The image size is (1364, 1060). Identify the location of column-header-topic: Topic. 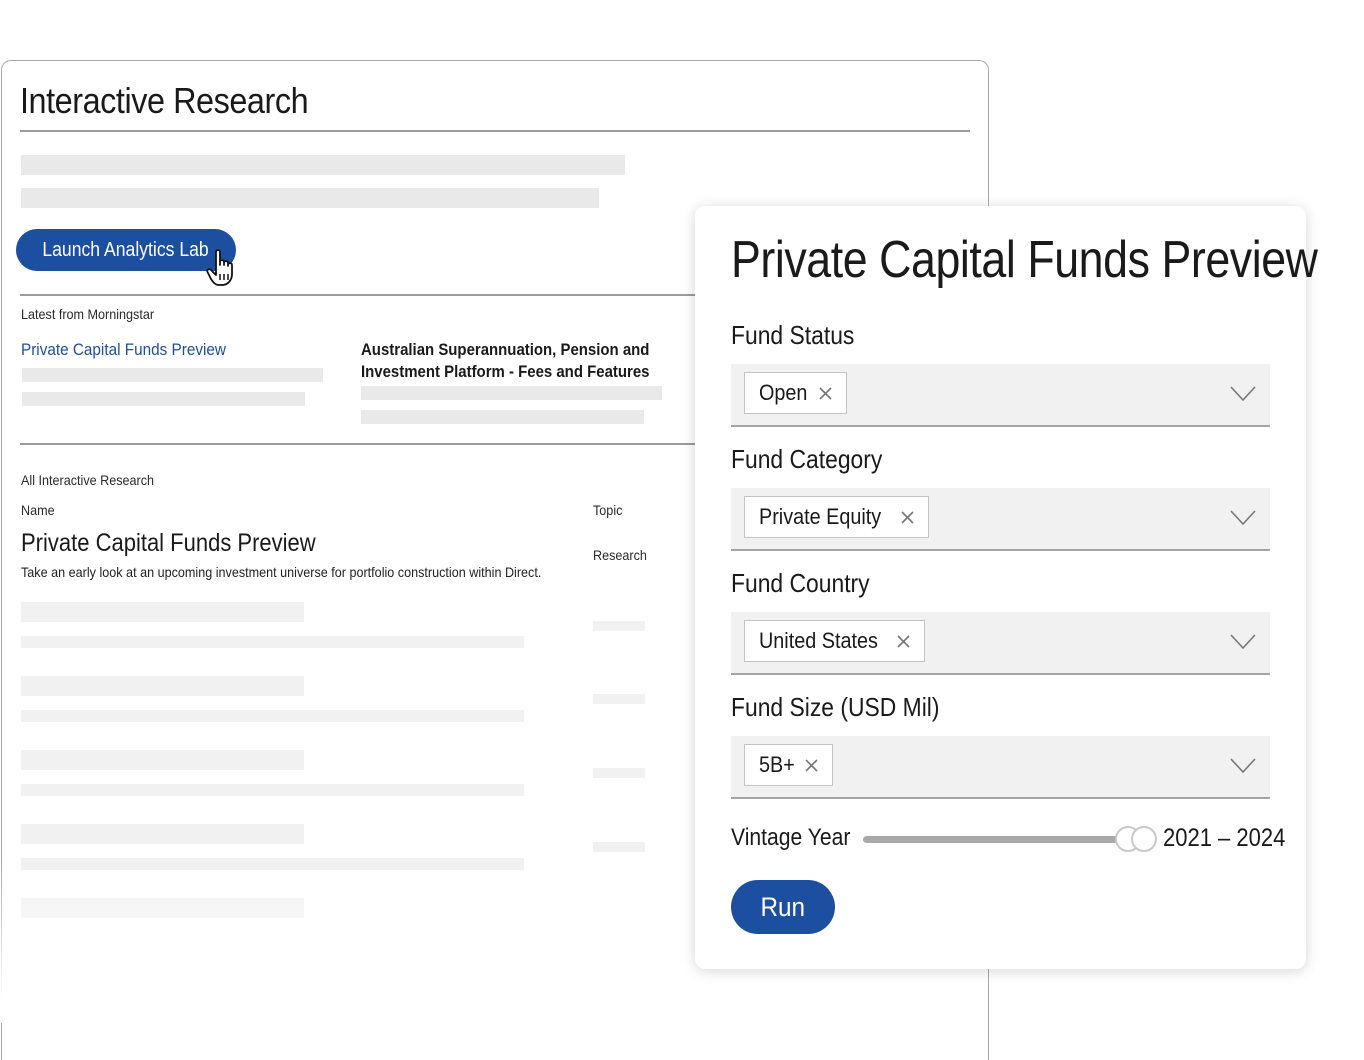
(607, 510).